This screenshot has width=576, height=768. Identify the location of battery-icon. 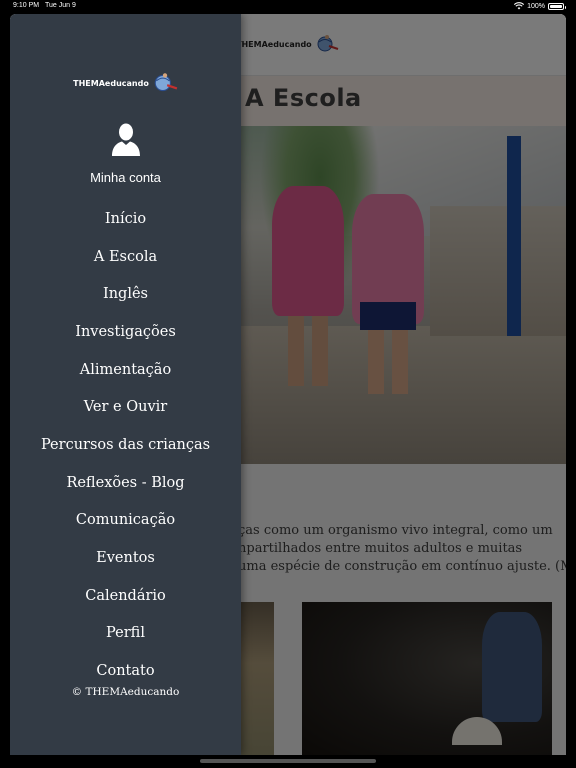
(557, 6).